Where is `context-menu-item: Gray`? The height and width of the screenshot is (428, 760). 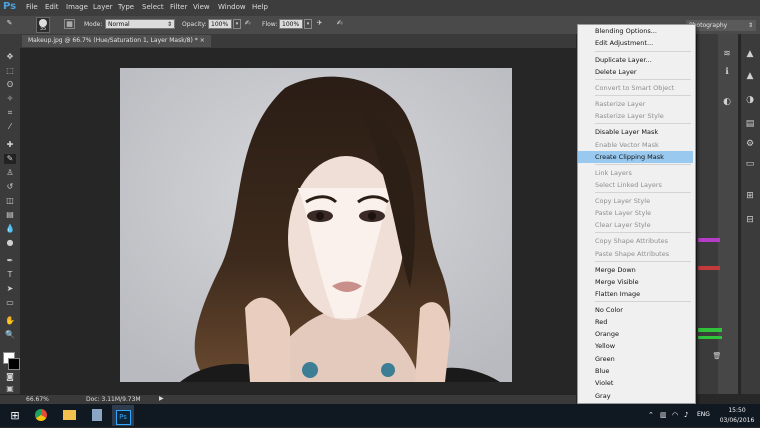
context-menu-item: Gray is located at coordinates (635, 396).